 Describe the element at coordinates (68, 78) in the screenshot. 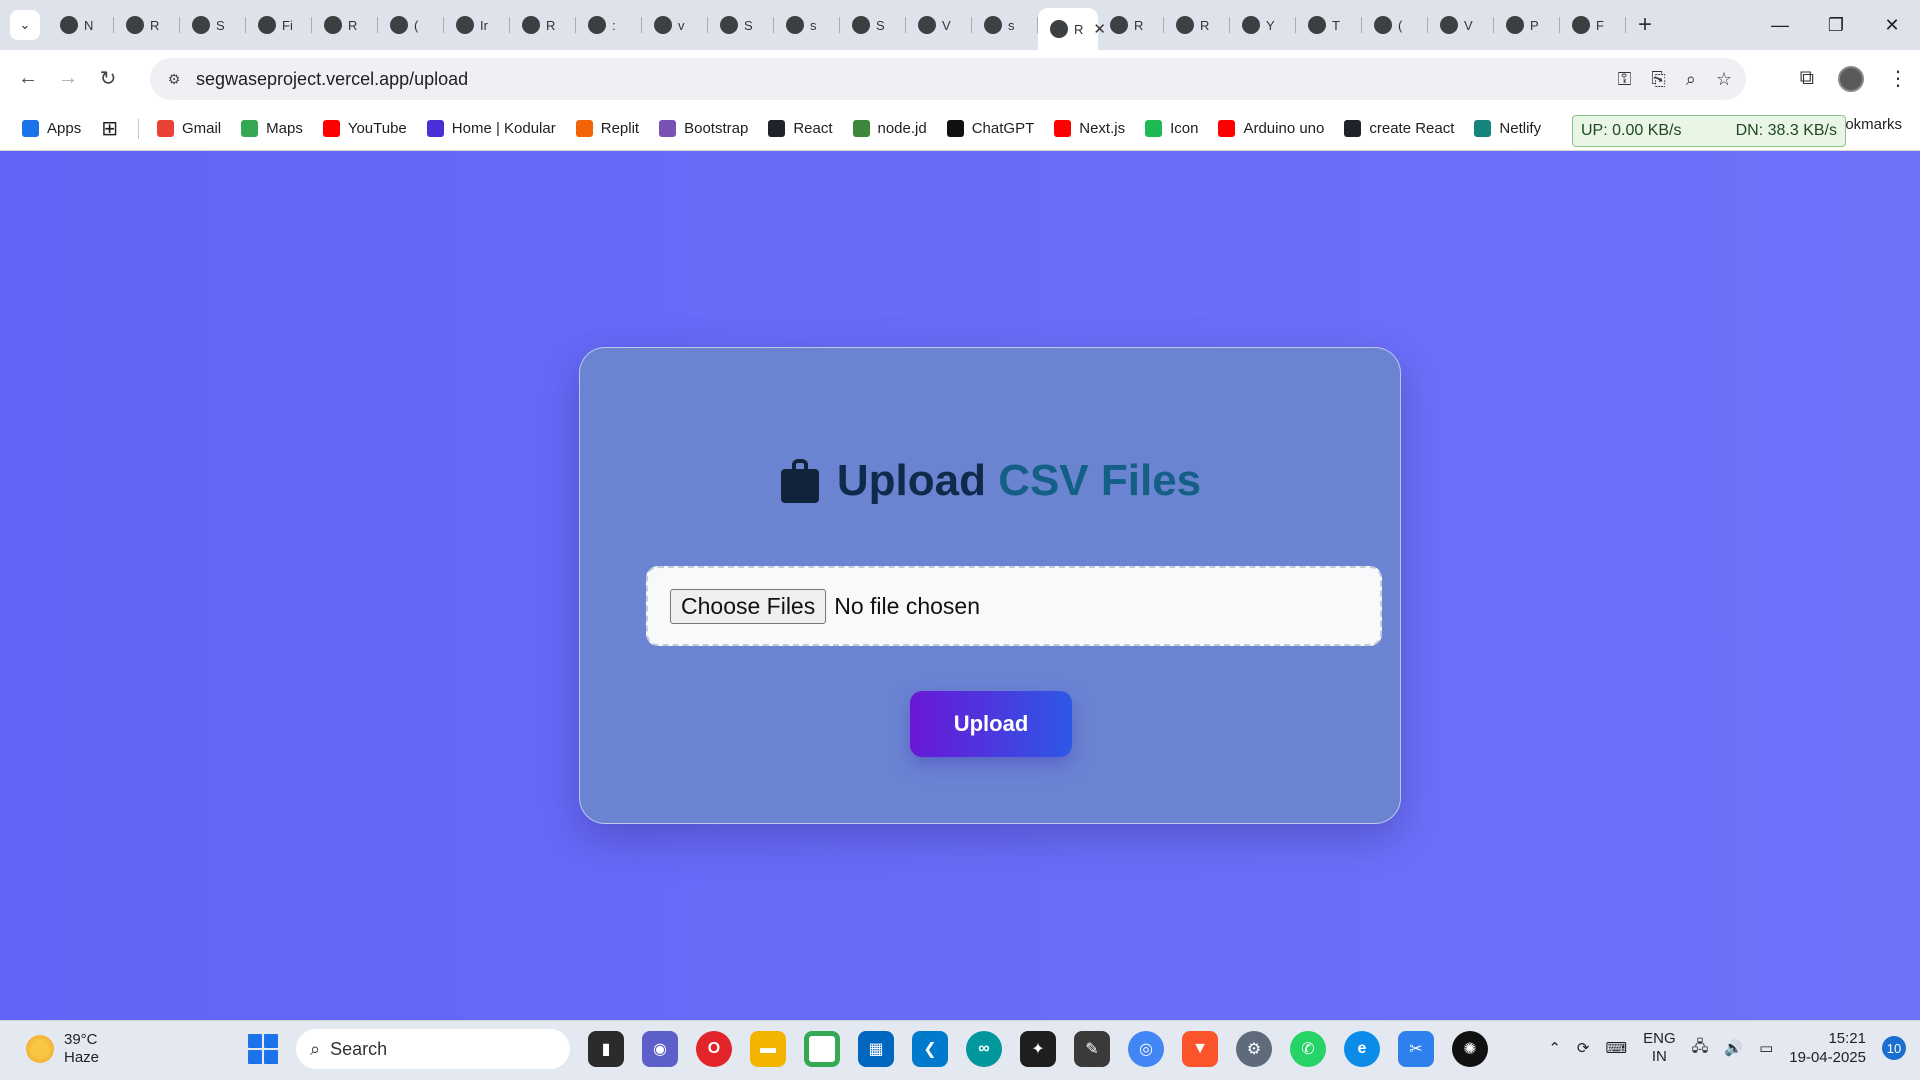

I see `forward-arrow-icon: →` at that location.